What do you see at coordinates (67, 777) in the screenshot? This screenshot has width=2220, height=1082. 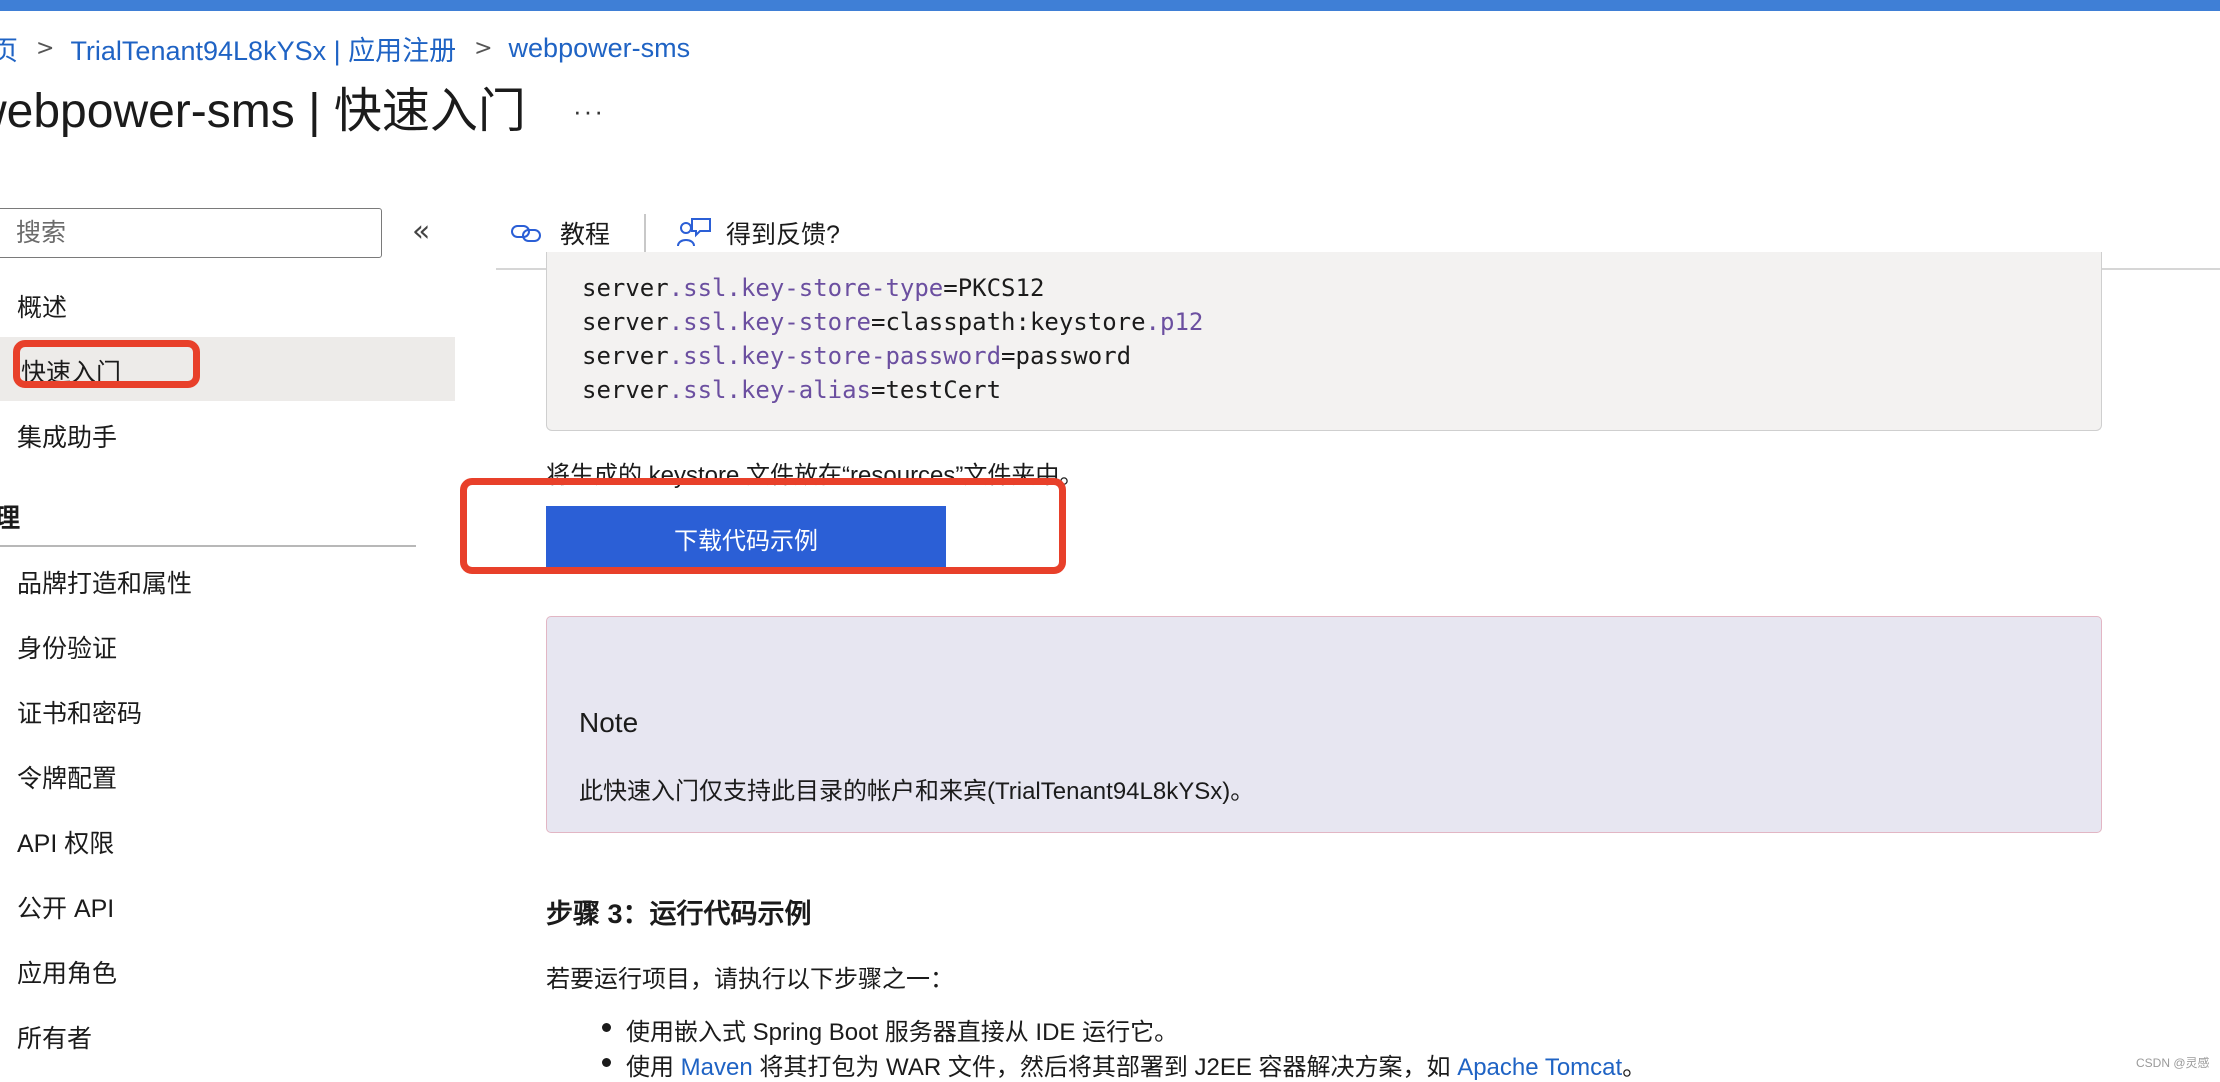 I see `sidebar-item-token-config: 令牌配置` at bounding box center [67, 777].